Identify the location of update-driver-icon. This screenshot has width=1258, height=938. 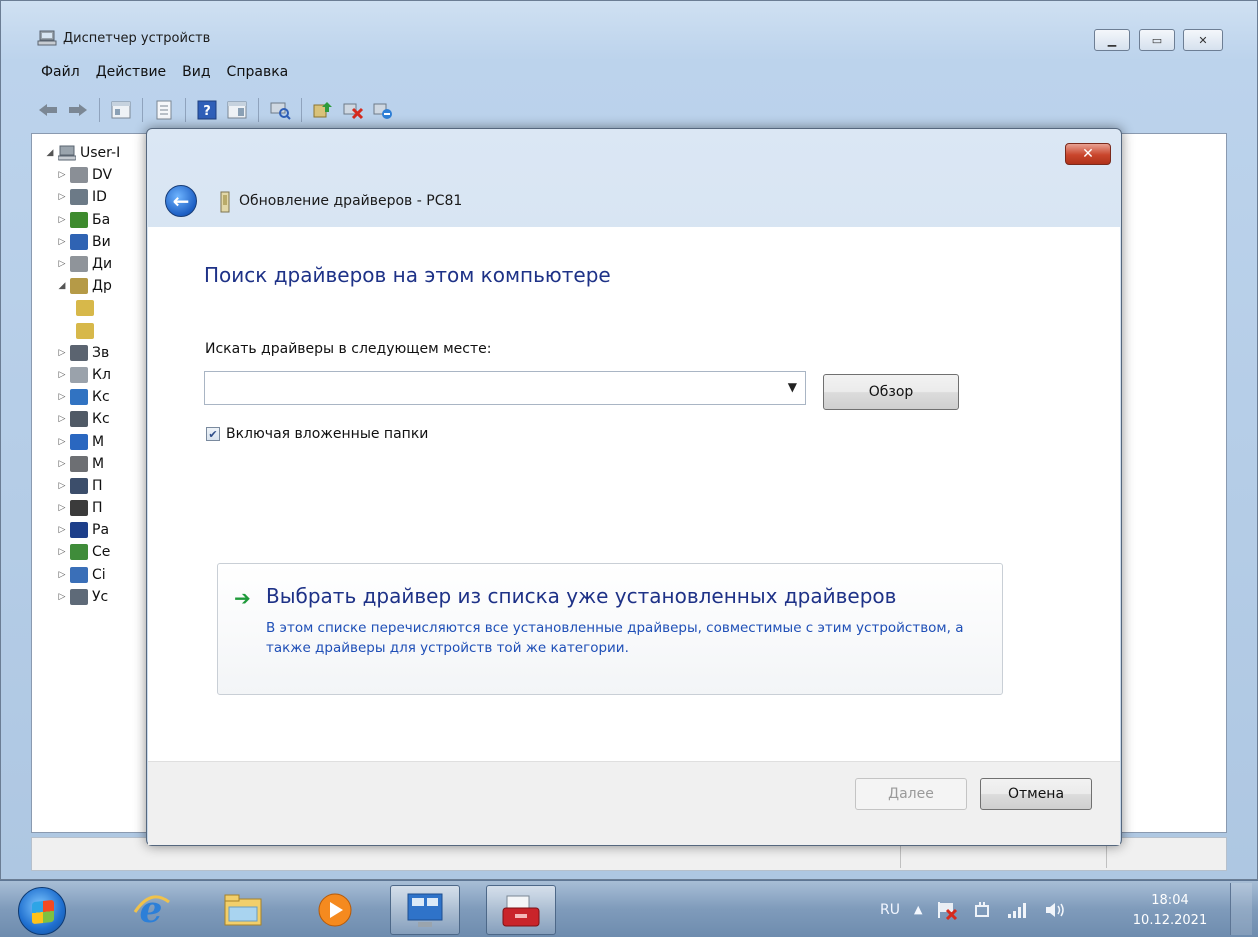
(323, 110).